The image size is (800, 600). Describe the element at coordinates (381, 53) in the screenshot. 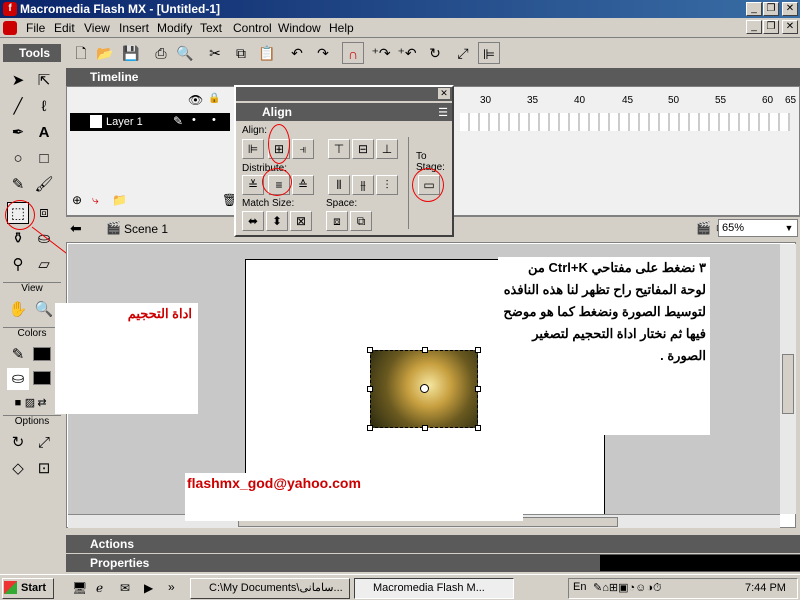

I see `smooth-icon: ⁺↷` at that location.